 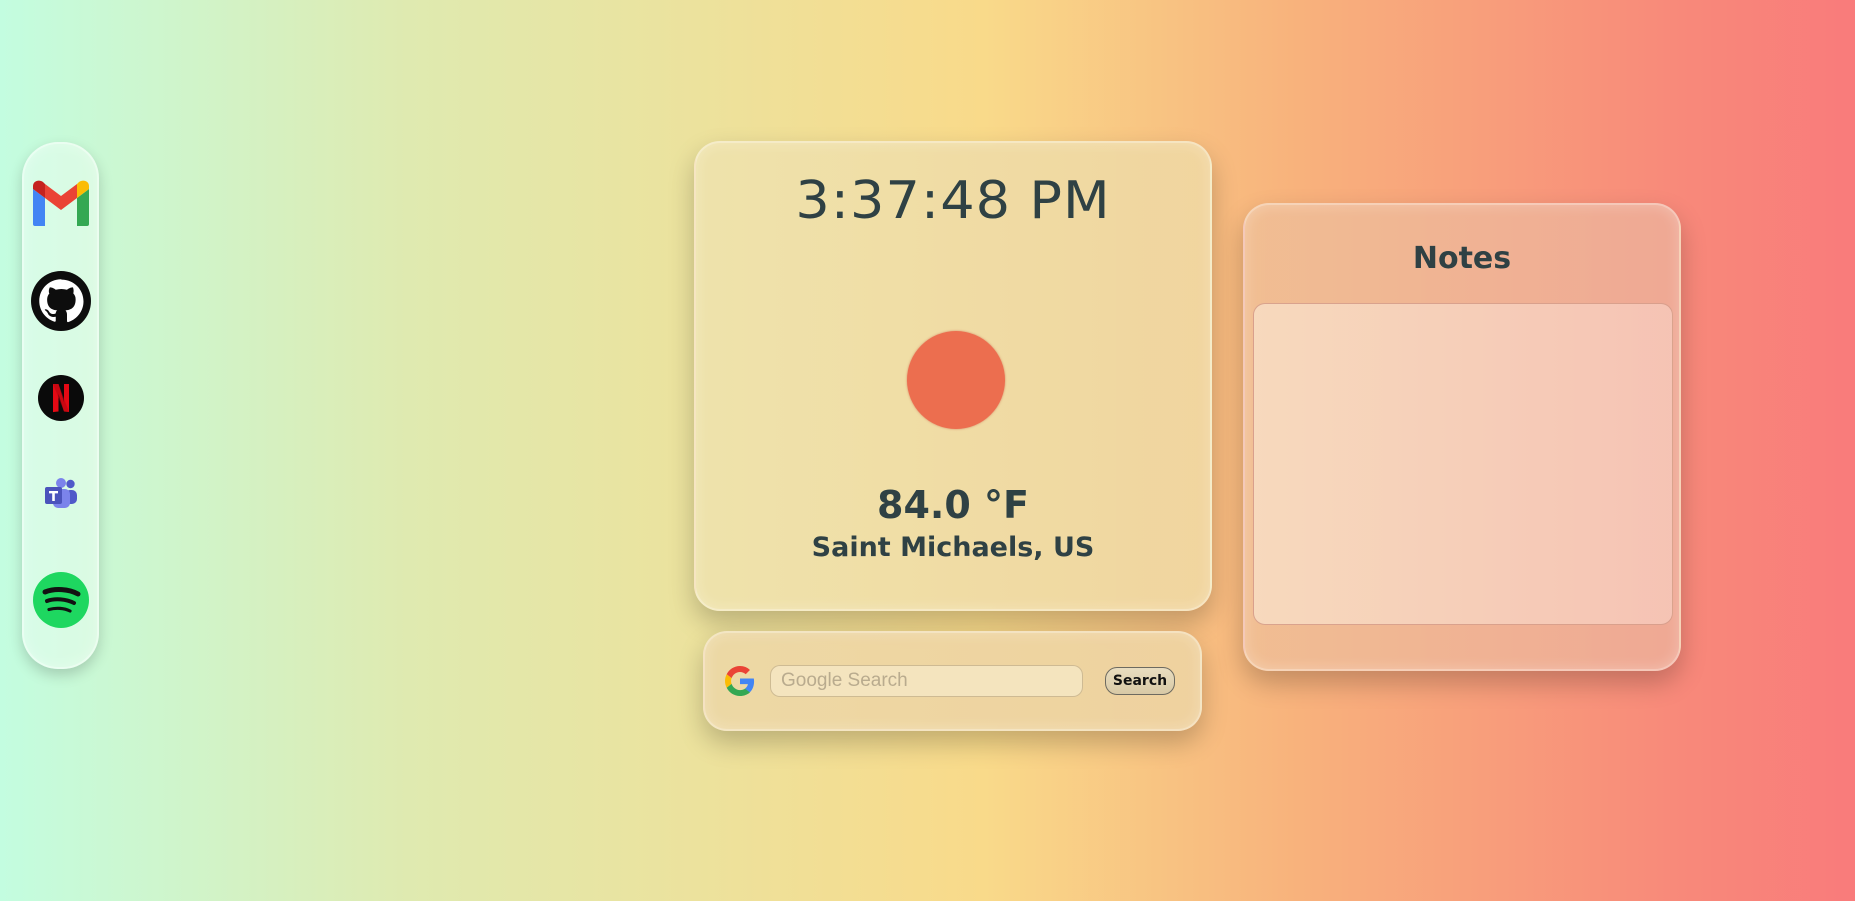 I want to click on spotify-link, so click(x=60, y=600).